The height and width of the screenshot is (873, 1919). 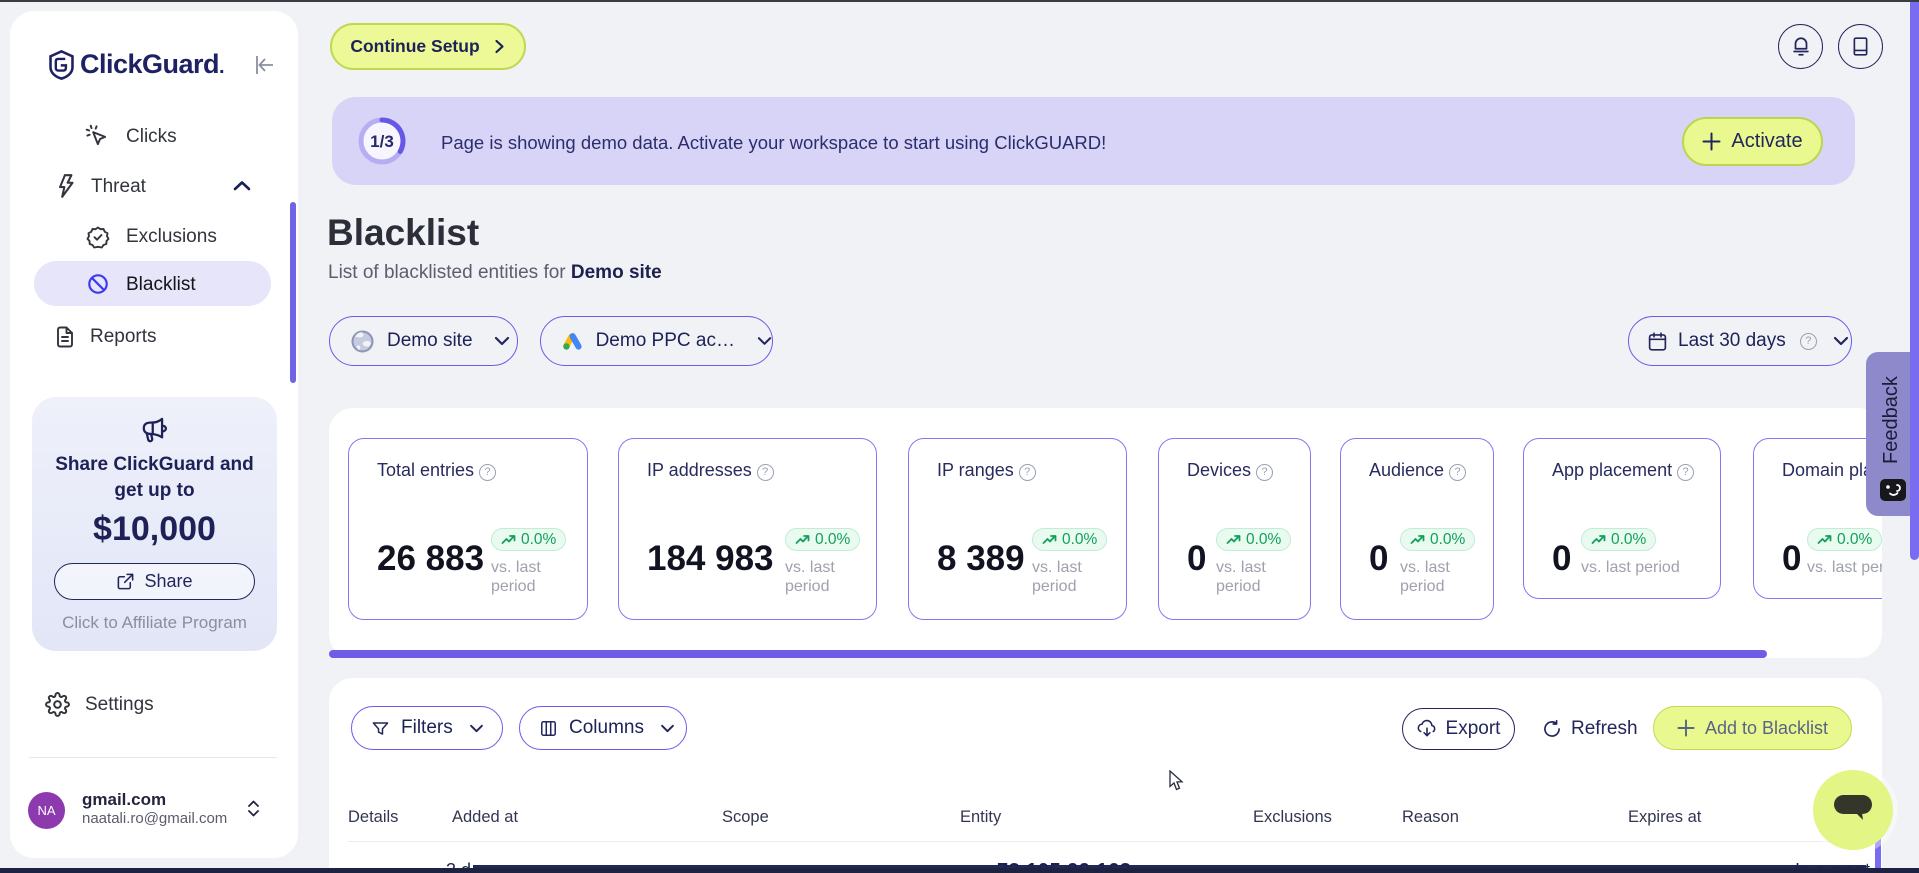 What do you see at coordinates (382, 141) in the screenshot?
I see `svg-text: 1/3` at bounding box center [382, 141].